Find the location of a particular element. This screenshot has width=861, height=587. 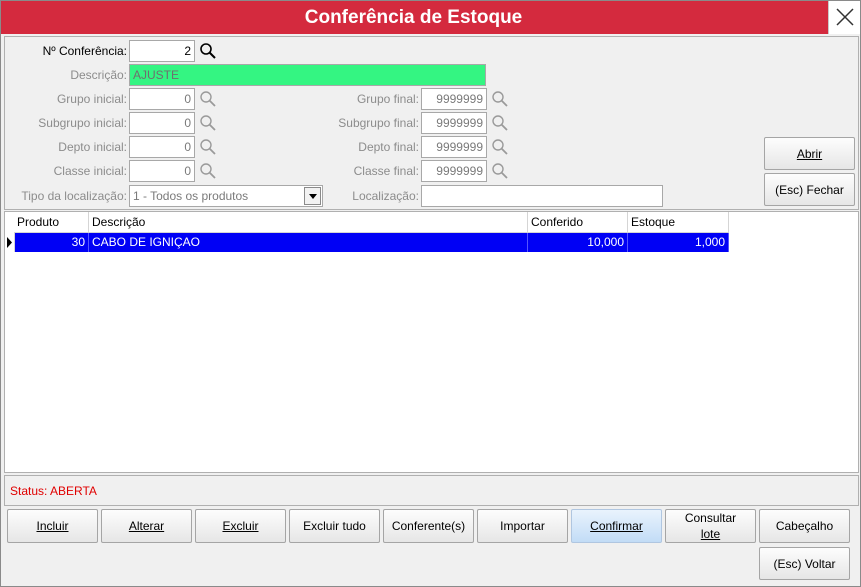

importar-button-label: Importar is located at coordinates (522, 526).